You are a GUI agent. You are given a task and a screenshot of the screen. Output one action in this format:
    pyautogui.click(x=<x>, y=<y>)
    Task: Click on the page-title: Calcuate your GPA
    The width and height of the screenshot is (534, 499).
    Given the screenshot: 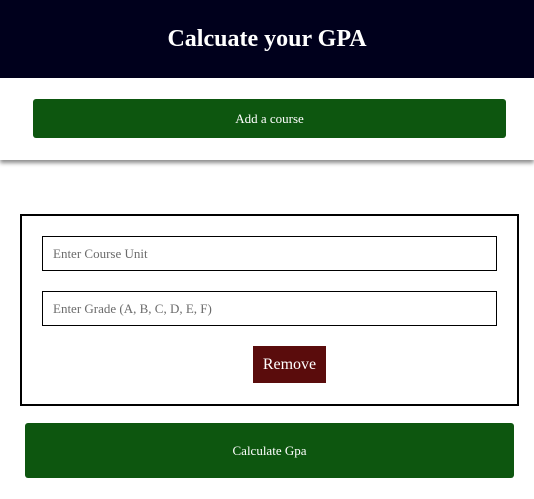 What is the action you would take?
    pyautogui.click(x=267, y=38)
    